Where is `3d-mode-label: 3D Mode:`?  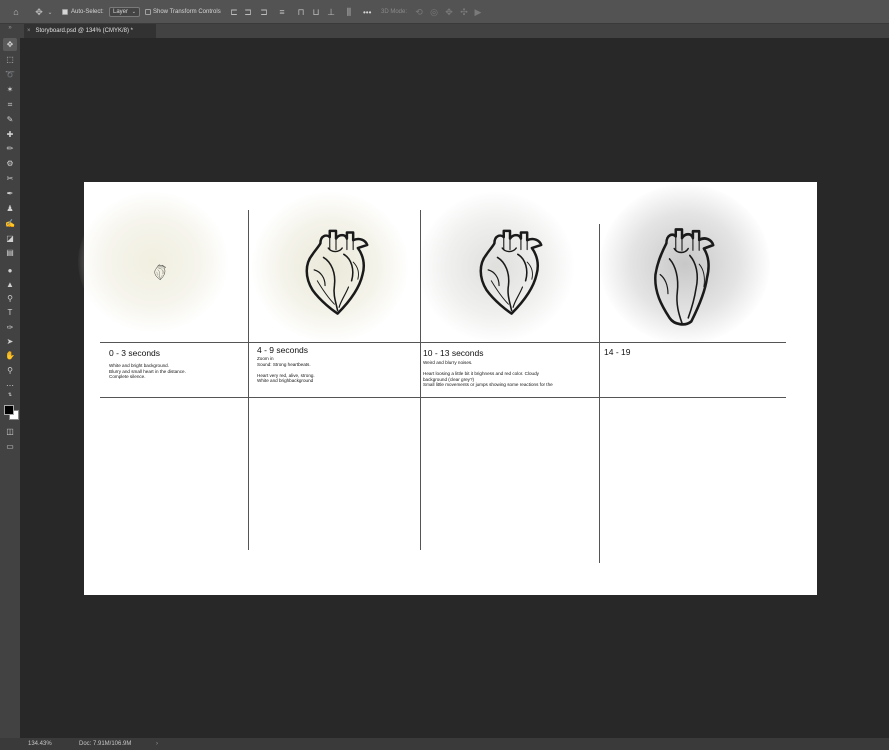
3d-mode-label: 3D Mode: is located at coordinates (394, 12).